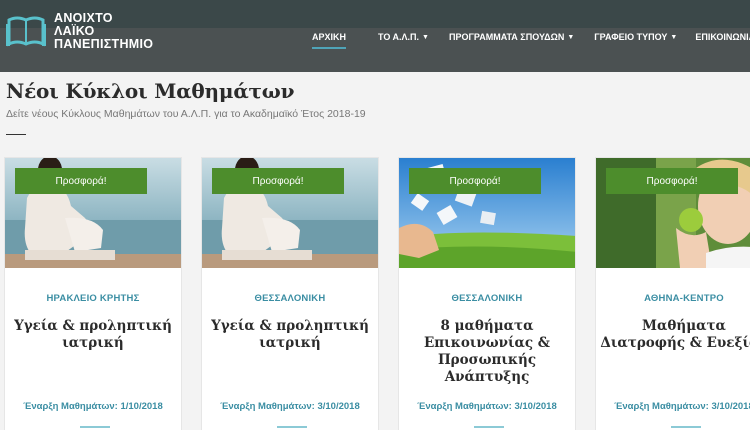  Describe the element at coordinates (16, 134) in the screenshot. I see `title-divider` at that location.